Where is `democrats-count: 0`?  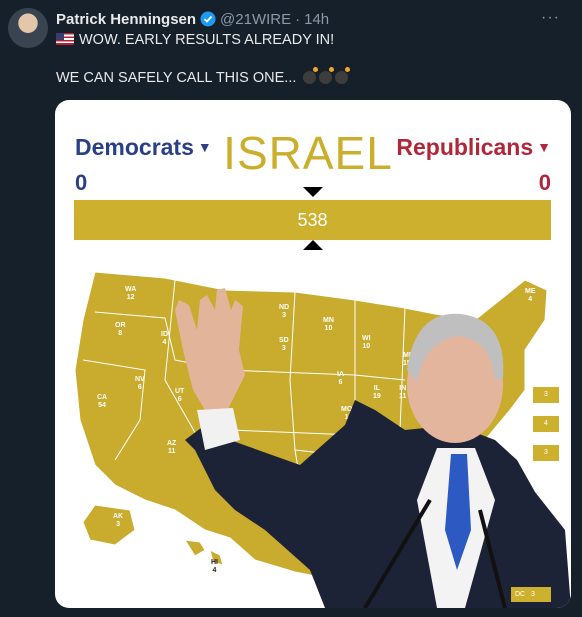
democrats-count: 0 is located at coordinates (81, 182).